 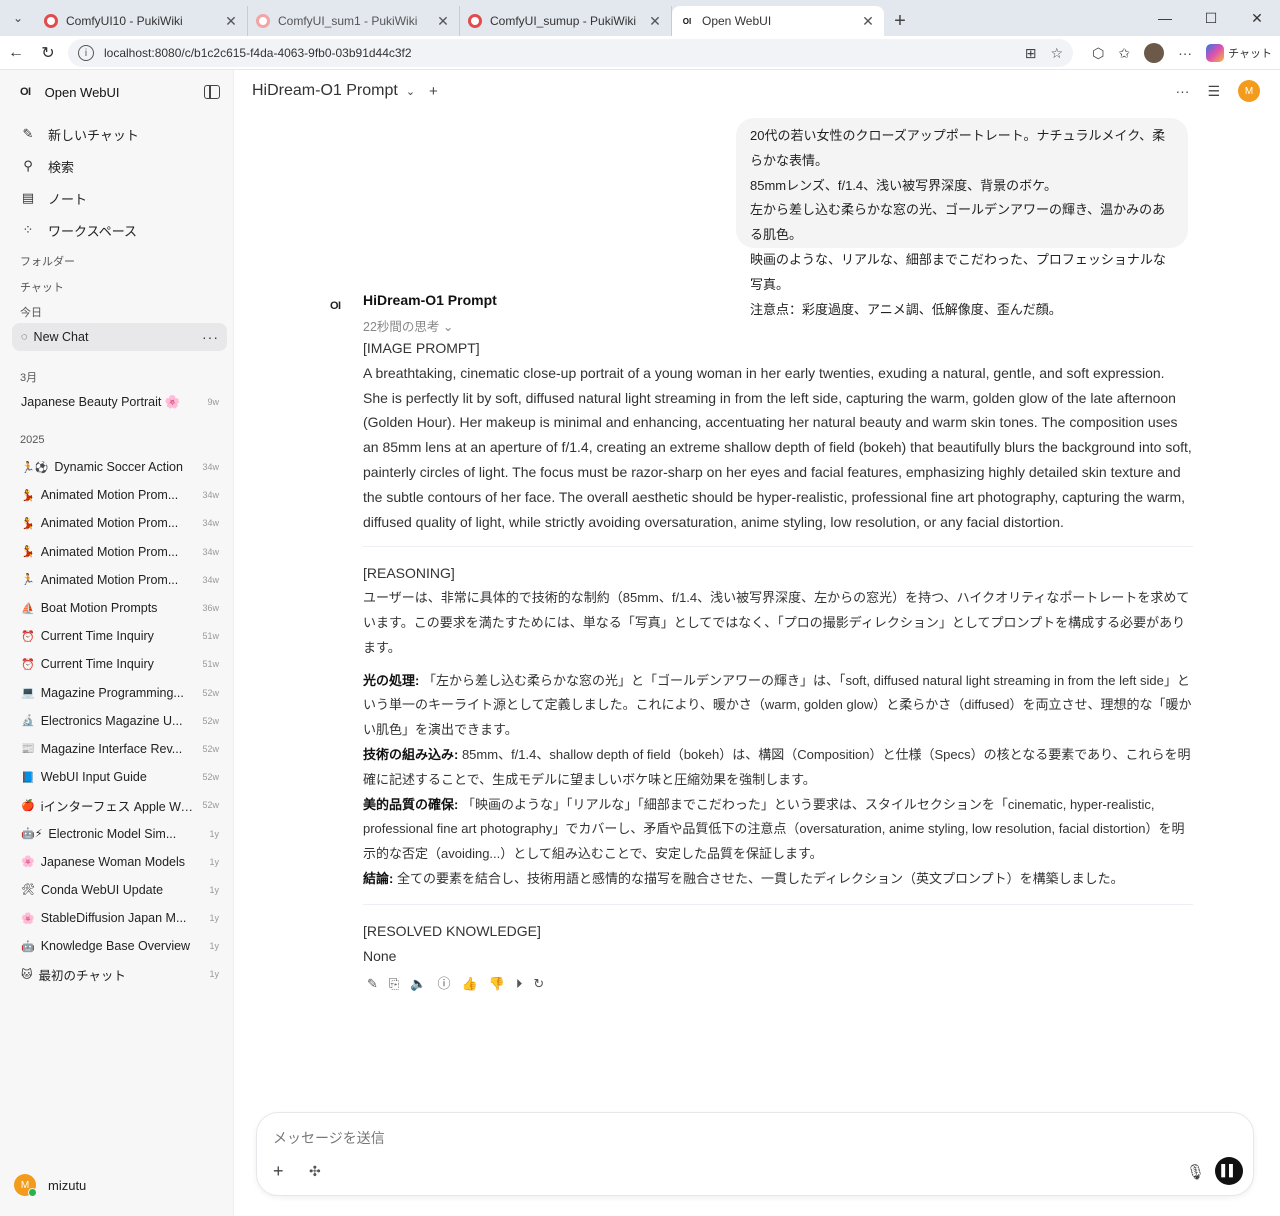 What do you see at coordinates (278, 1171) in the screenshot?
I see `attach-plus-icon: +` at bounding box center [278, 1171].